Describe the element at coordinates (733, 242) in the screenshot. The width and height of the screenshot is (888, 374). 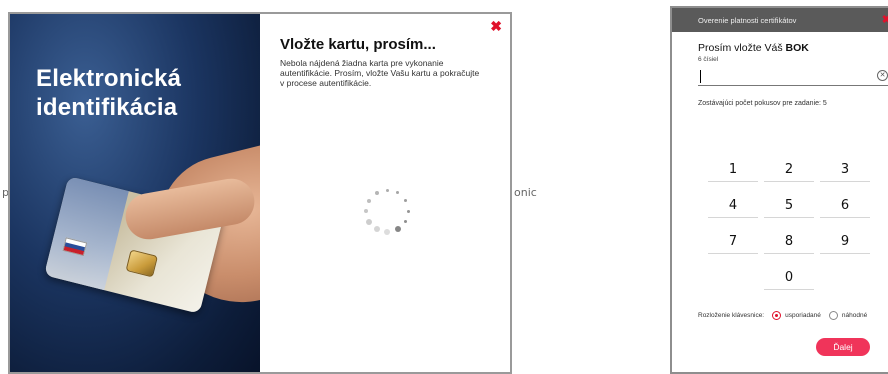
I see `keypad-key-7: 7` at that location.